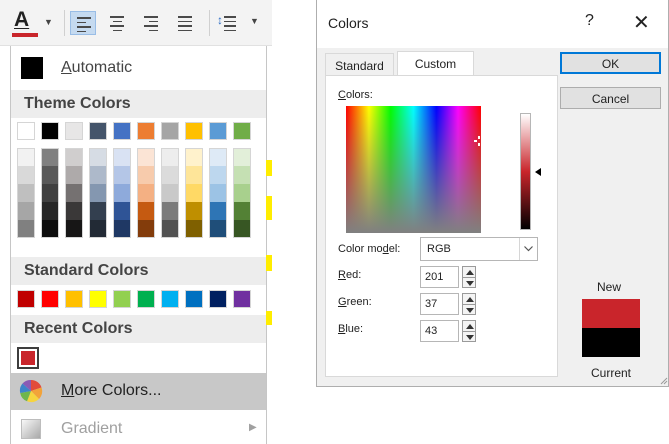  I want to click on crosshair-icon, so click(479, 141).